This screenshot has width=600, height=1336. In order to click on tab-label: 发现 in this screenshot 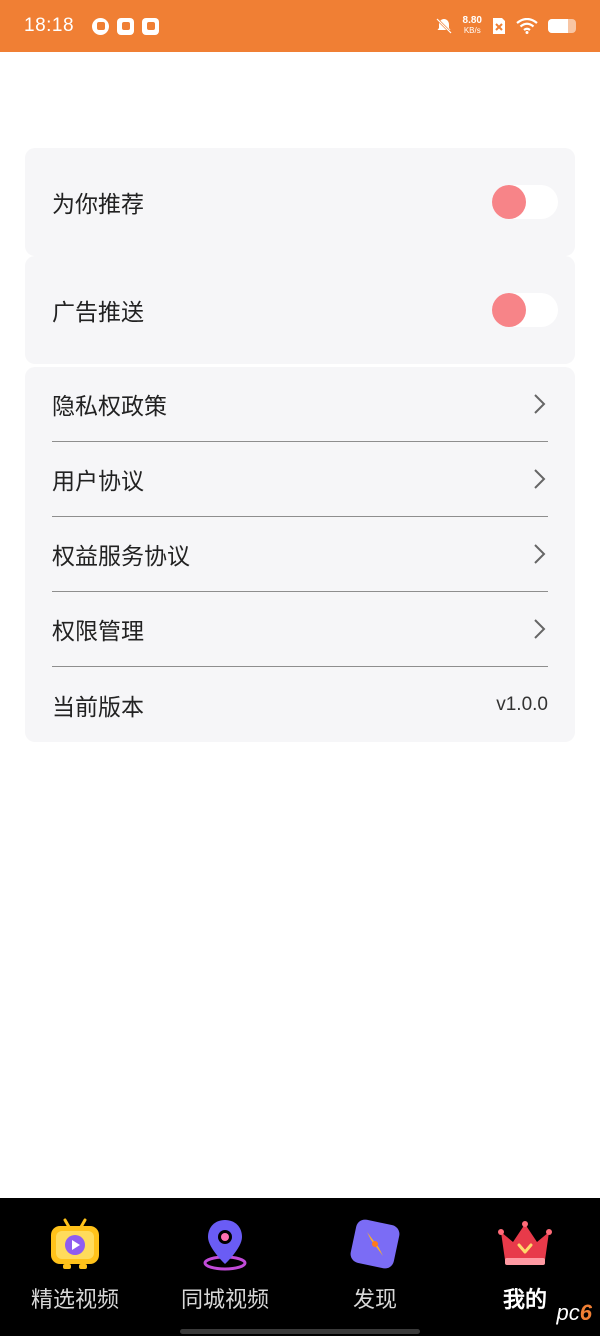, I will do `click(374, 1300)`.